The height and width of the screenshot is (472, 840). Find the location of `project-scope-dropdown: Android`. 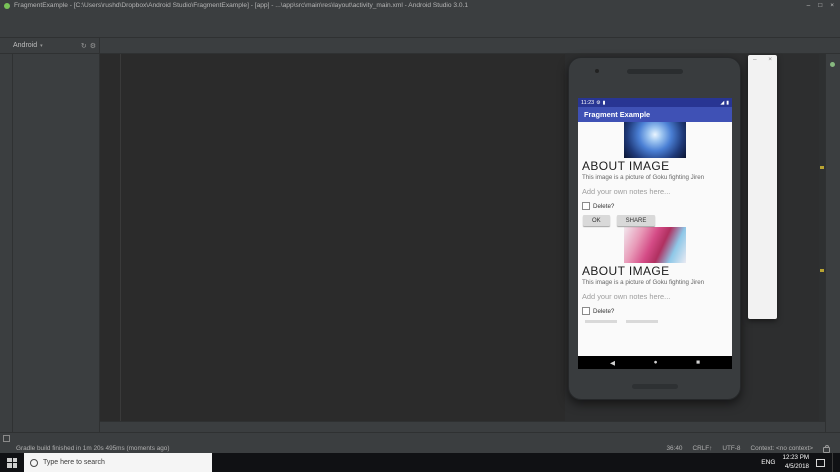

project-scope-dropdown: Android is located at coordinates (25, 45).